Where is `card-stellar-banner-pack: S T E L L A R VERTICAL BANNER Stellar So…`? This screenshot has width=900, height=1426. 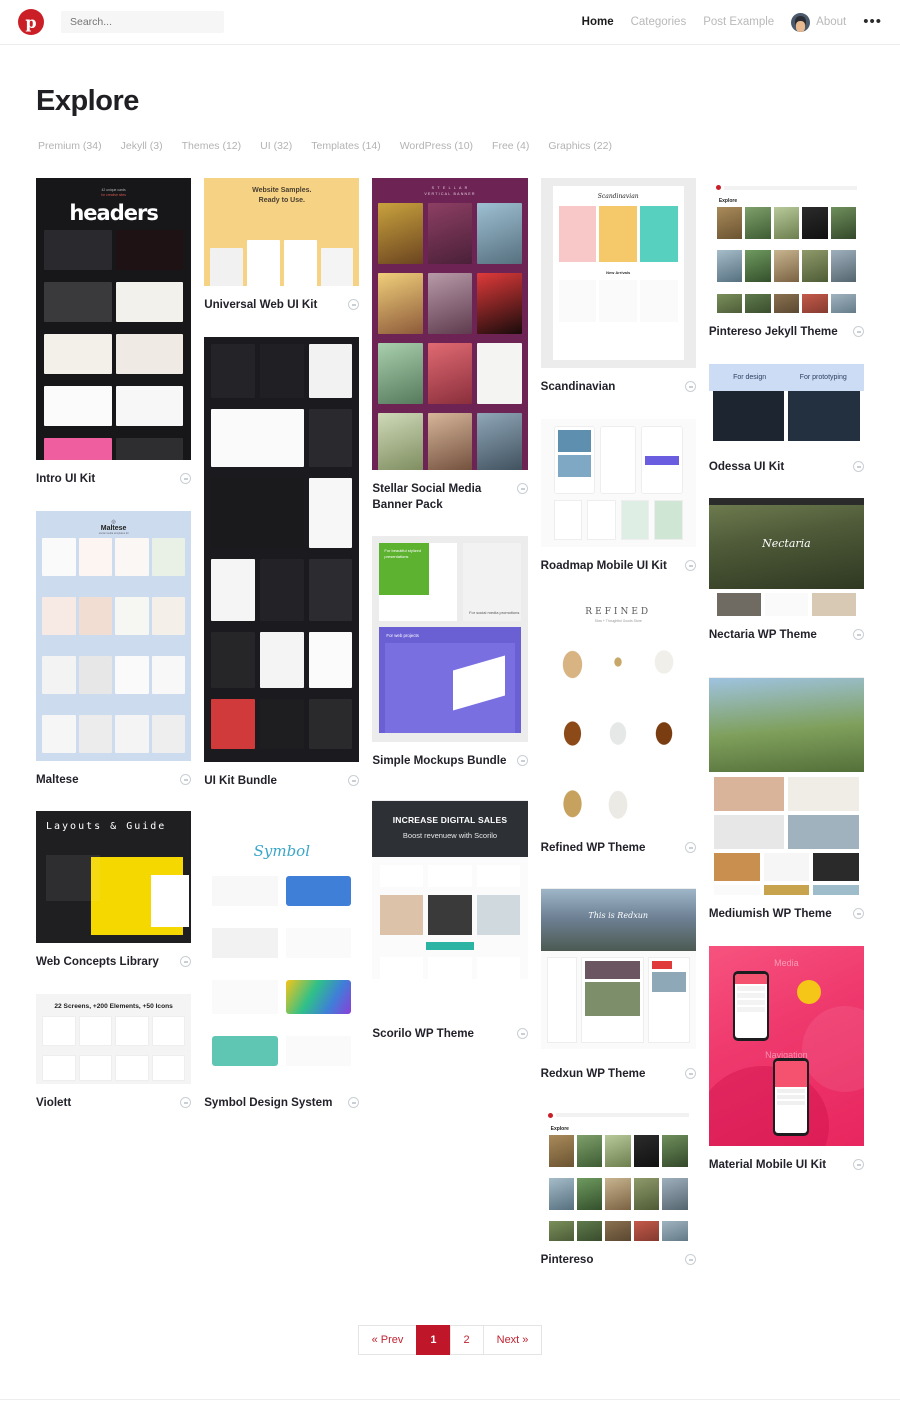 card-stellar-banner-pack: S T E L L A R VERTICAL BANNER Stellar So… is located at coordinates (450, 345).